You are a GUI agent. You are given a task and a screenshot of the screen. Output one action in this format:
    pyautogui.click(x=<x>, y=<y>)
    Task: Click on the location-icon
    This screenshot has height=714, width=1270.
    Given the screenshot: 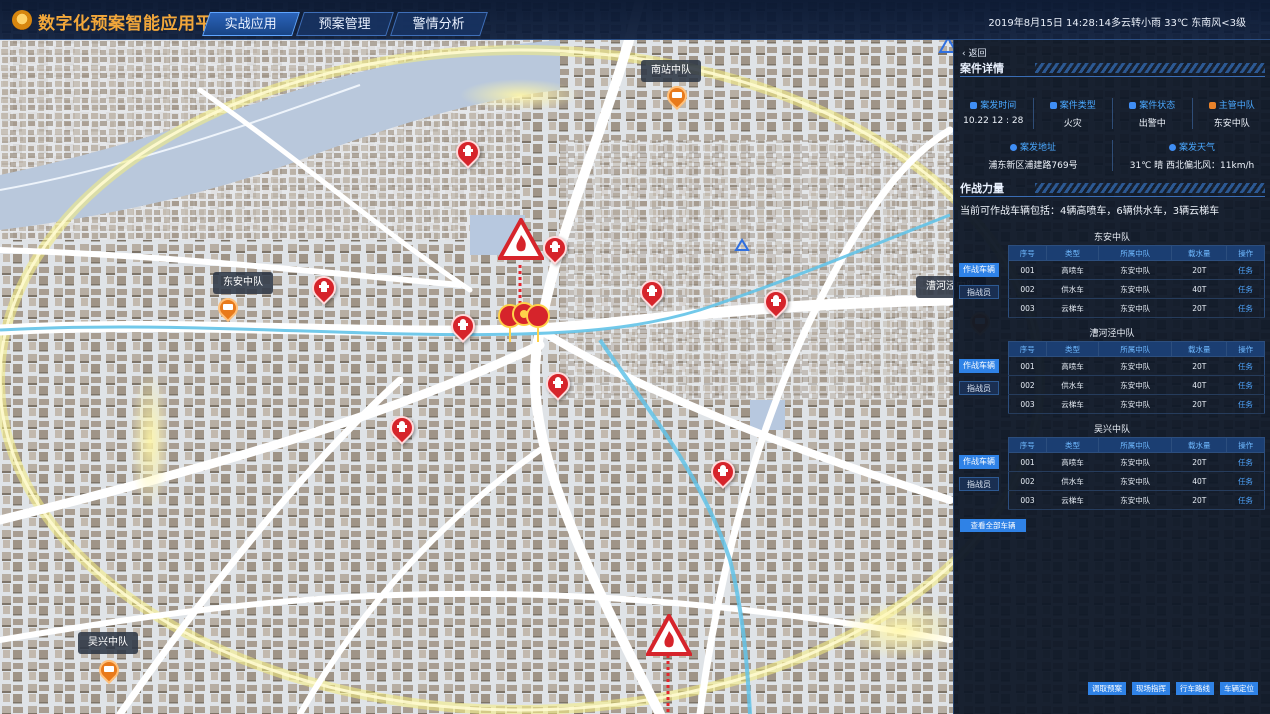 What is the action you would take?
    pyautogui.click(x=1013, y=147)
    